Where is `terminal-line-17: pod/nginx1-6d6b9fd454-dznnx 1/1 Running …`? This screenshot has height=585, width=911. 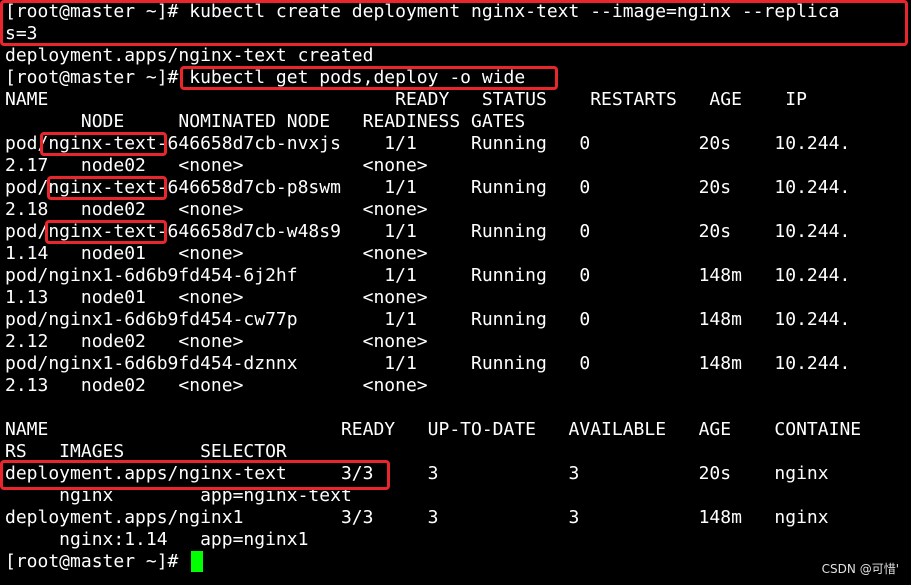 terminal-line-17: pod/nginx1-6d6b9fd454-dznnx 1/1 Running … is located at coordinates (428, 363).